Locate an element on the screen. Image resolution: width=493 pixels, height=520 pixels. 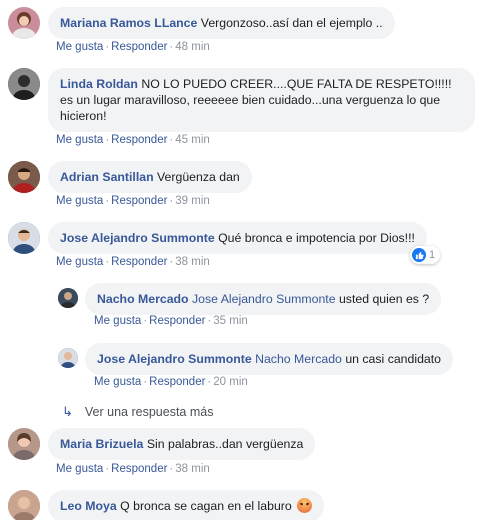
comment-text: Q bronca se cagan en el laburo is located at coordinates (206, 506).